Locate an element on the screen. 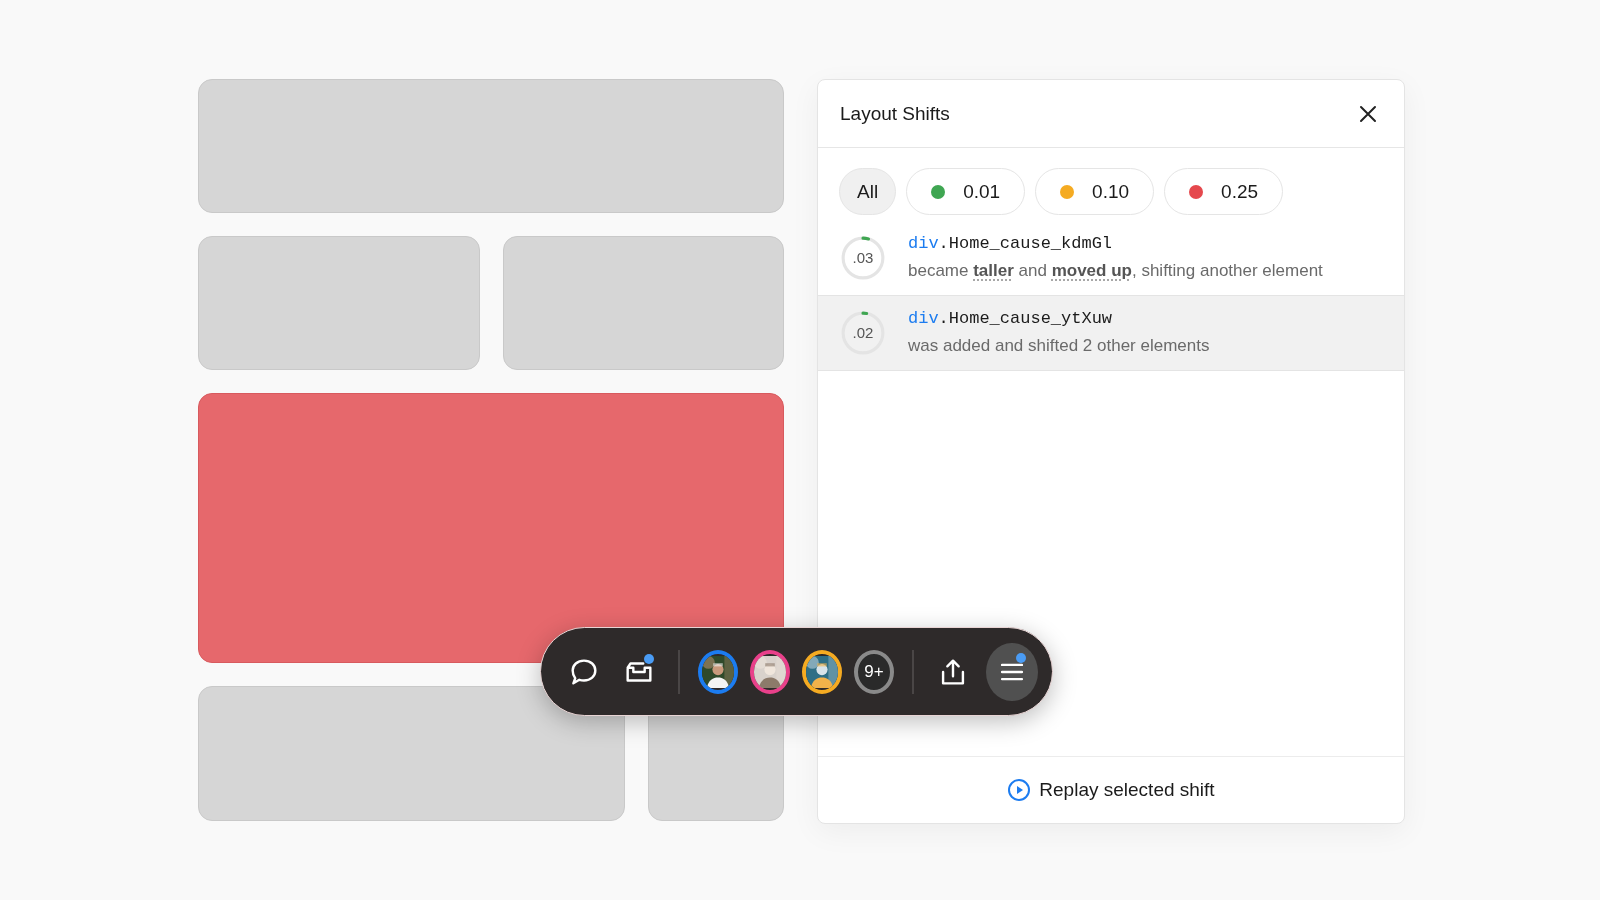 Image resolution: width=1600 pixels, height=900 pixels. selector-text: div.Home_cause_ytXuw is located at coordinates (1011, 318).